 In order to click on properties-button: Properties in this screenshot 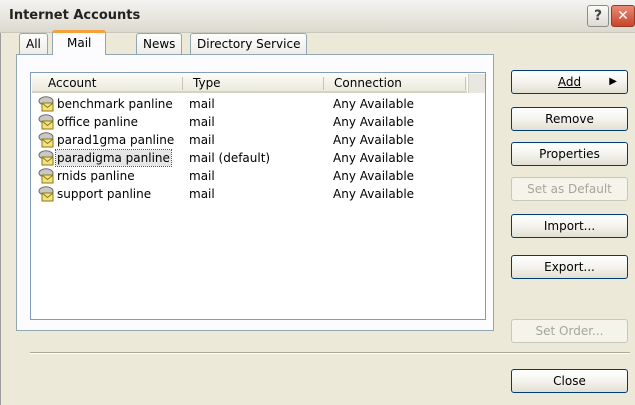, I will do `click(569, 154)`.